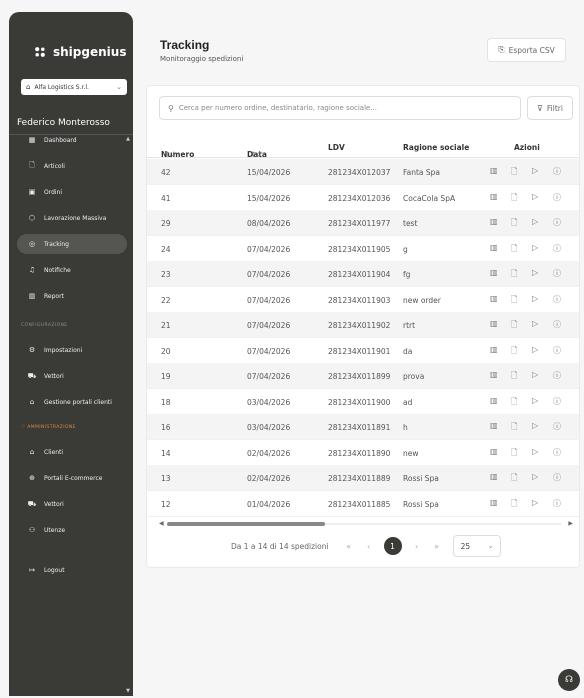 The width and height of the screenshot is (584, 698). What do you see at coordinates (550, 108) in the screenshot?
I see `filter-button: ⊽ Filtri` at bounding box center [550, 108].